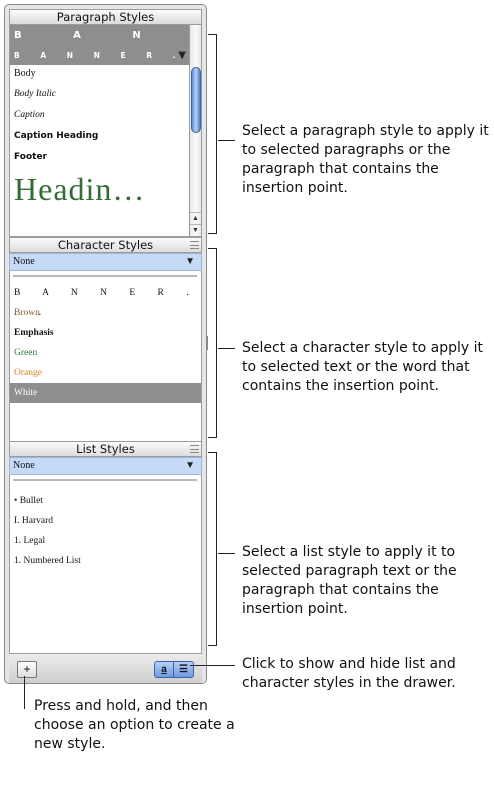  I want to click on paragraph-style-item: B A N N E R . . . ▼, so click(99, 62).